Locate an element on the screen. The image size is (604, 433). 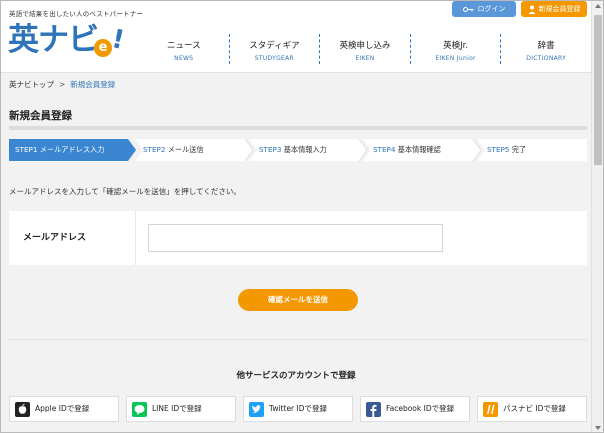
nav-item-dictionary: 辞書 DICTIONARY is located at coordinates (545, 49).